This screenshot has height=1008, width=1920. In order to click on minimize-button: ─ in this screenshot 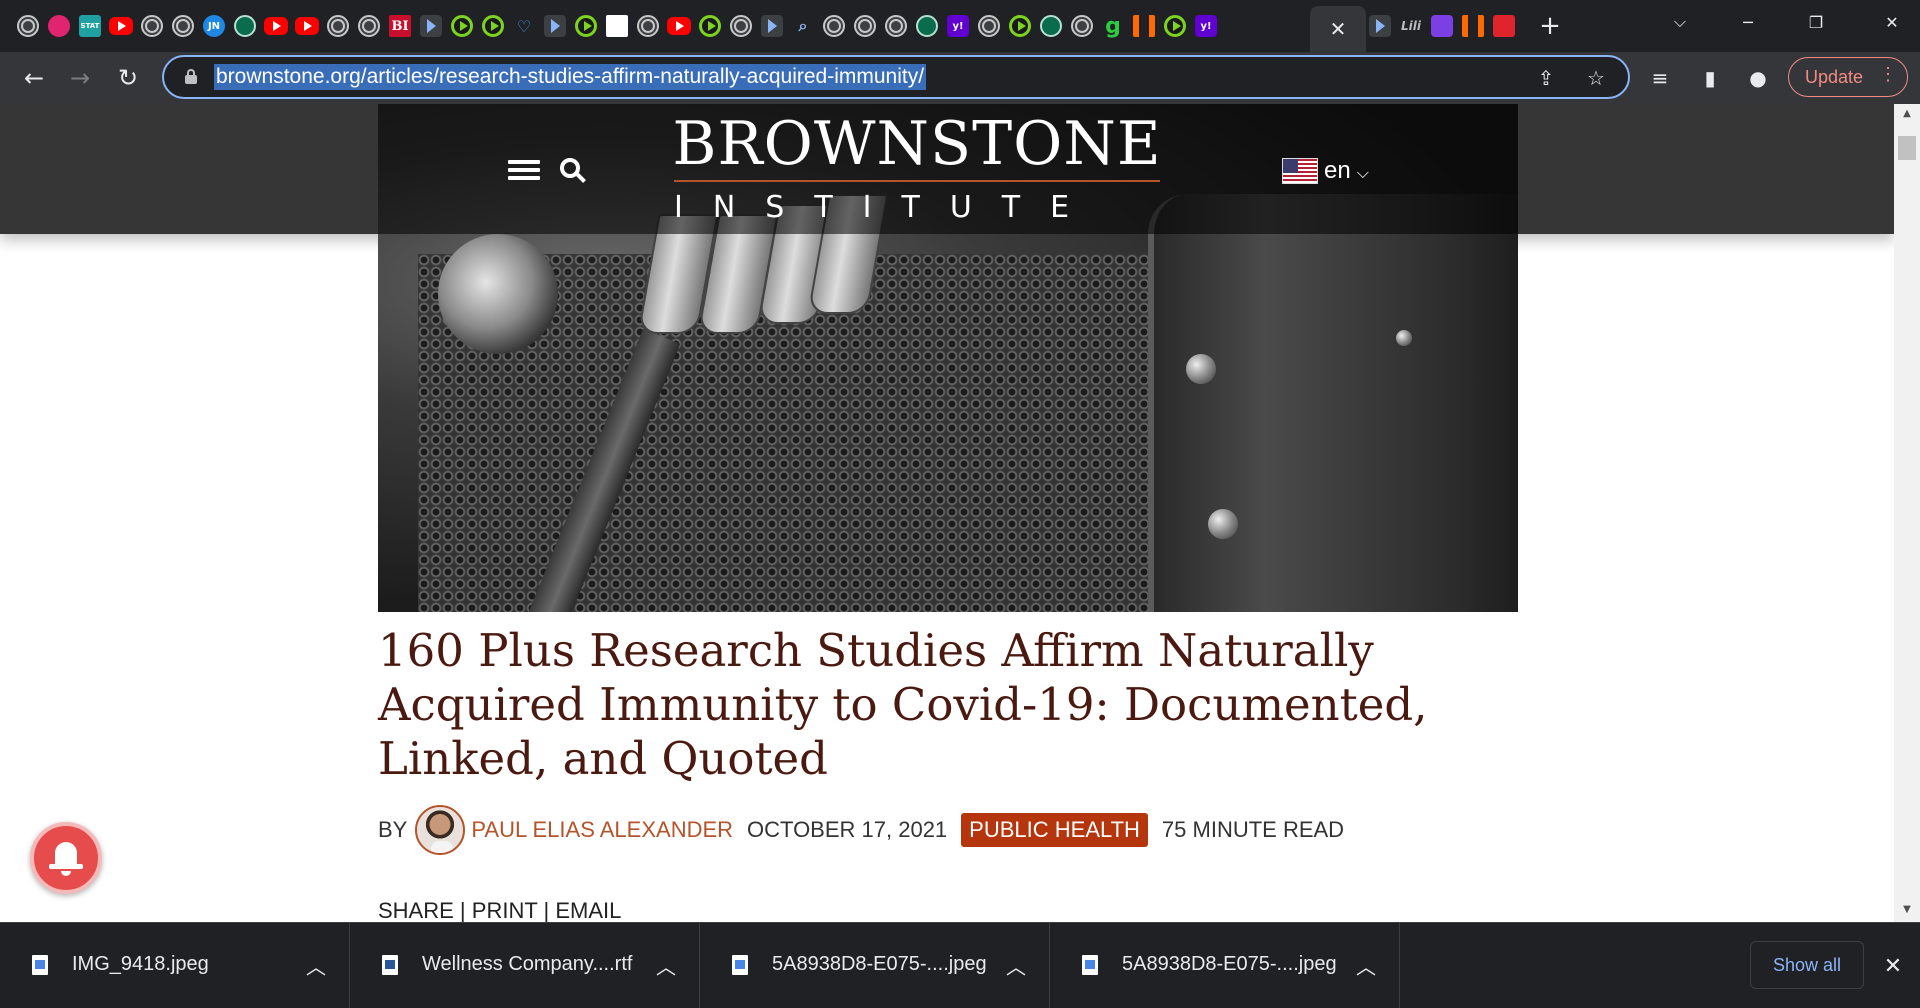, I will do `click(1748, 22)`.